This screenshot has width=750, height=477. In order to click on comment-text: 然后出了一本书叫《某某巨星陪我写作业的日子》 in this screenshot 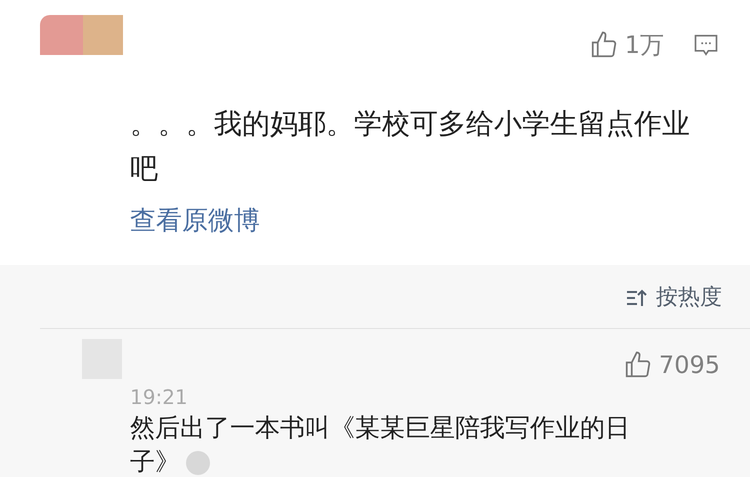, I will do `click(380, 444)`.